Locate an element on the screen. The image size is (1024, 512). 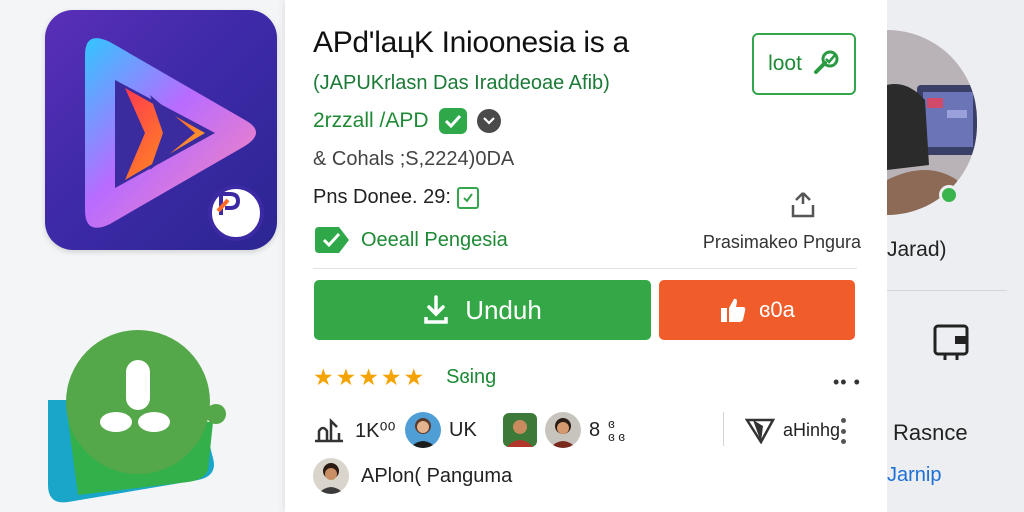
stat-value-3: 8 is located at coordinates (595, 429).